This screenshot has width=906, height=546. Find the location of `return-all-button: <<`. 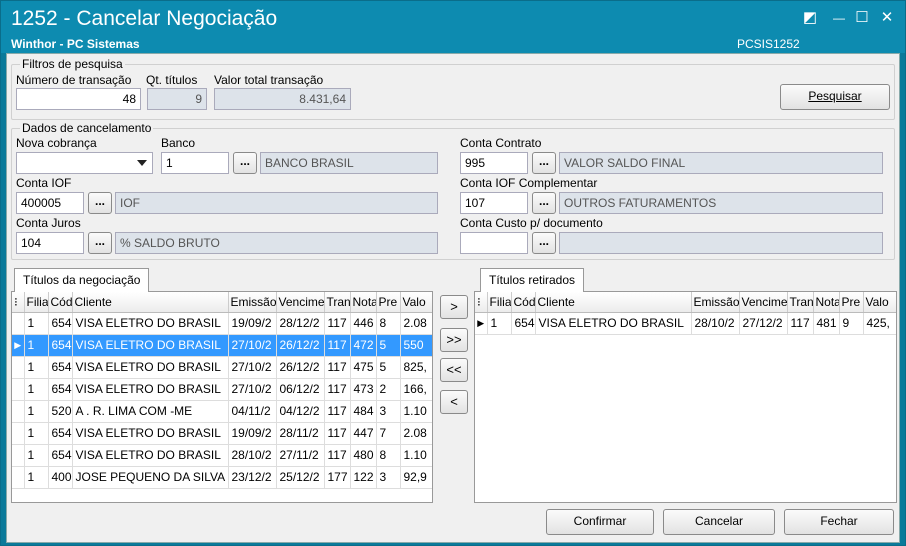

return-all-button: << is located at coordinates (454, 370).